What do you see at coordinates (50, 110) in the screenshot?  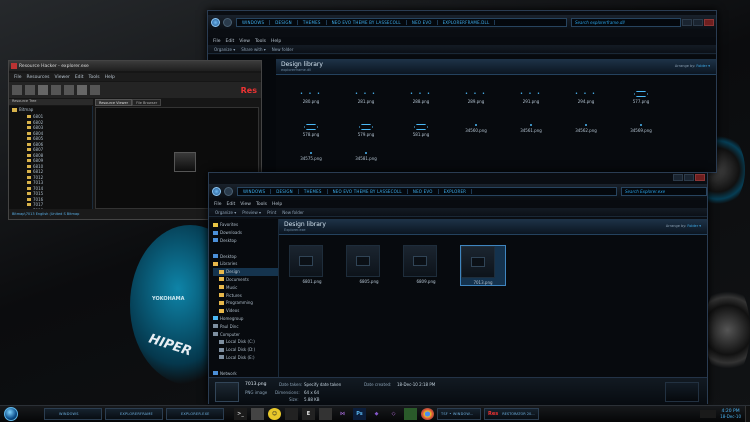 I see `tree-node-bitmap: Bitmap` at bounding box center [50, 110].